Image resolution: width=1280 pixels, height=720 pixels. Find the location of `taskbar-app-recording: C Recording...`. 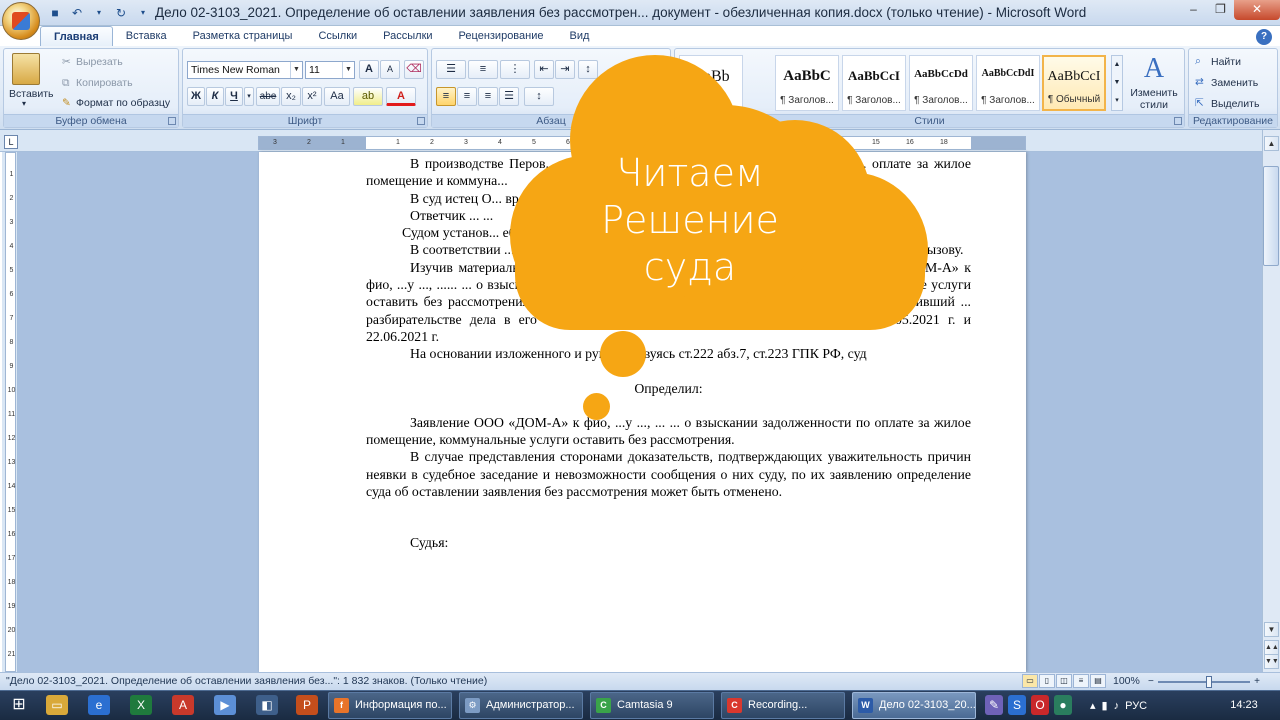

taskbar-app-recording: C Recording... is located at coordinates (783, 705).